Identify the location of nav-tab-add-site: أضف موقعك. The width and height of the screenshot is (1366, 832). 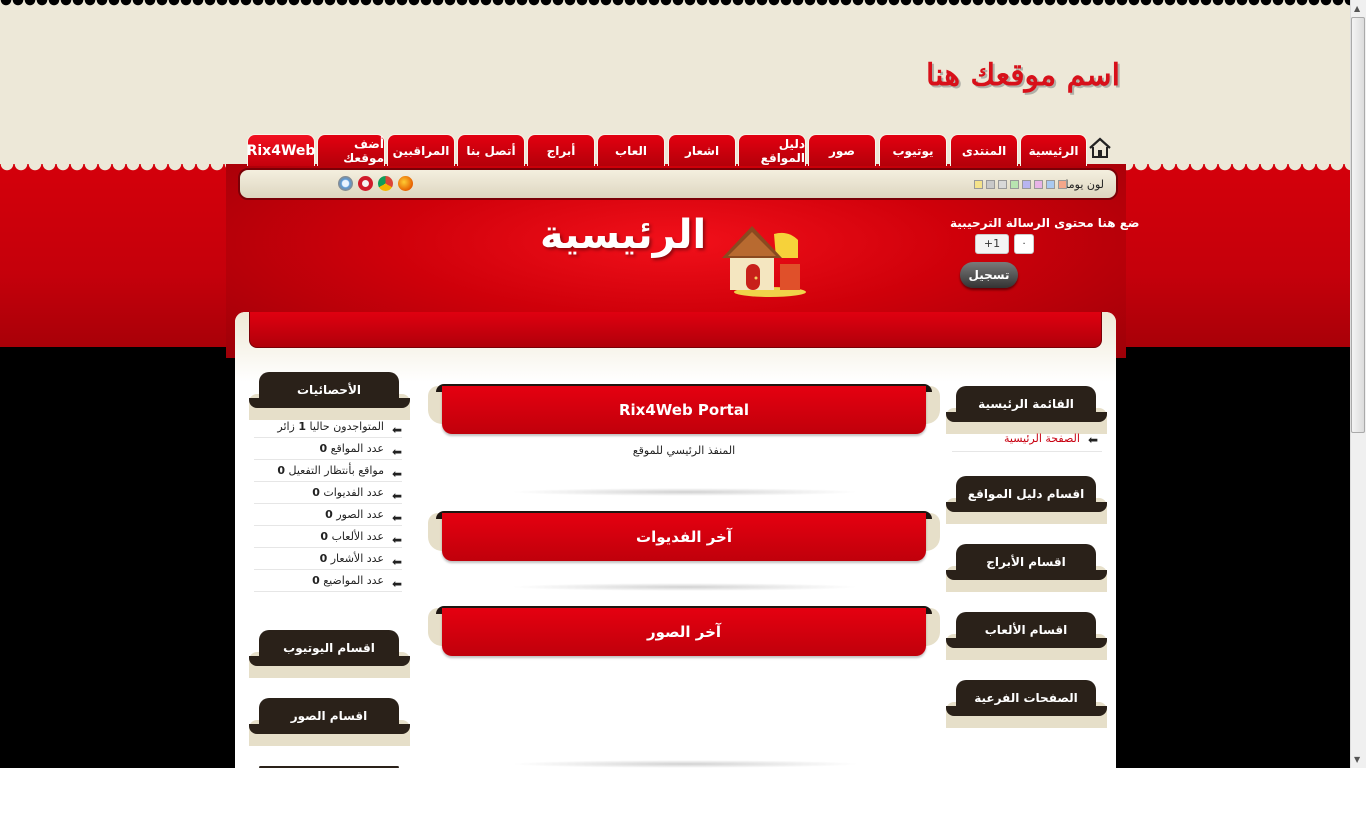
(351, 150).